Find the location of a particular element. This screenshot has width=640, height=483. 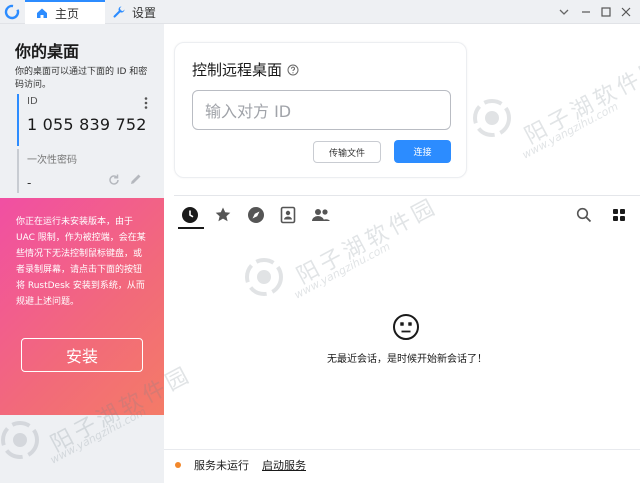

close-icon is located at coordinates (626, 12).